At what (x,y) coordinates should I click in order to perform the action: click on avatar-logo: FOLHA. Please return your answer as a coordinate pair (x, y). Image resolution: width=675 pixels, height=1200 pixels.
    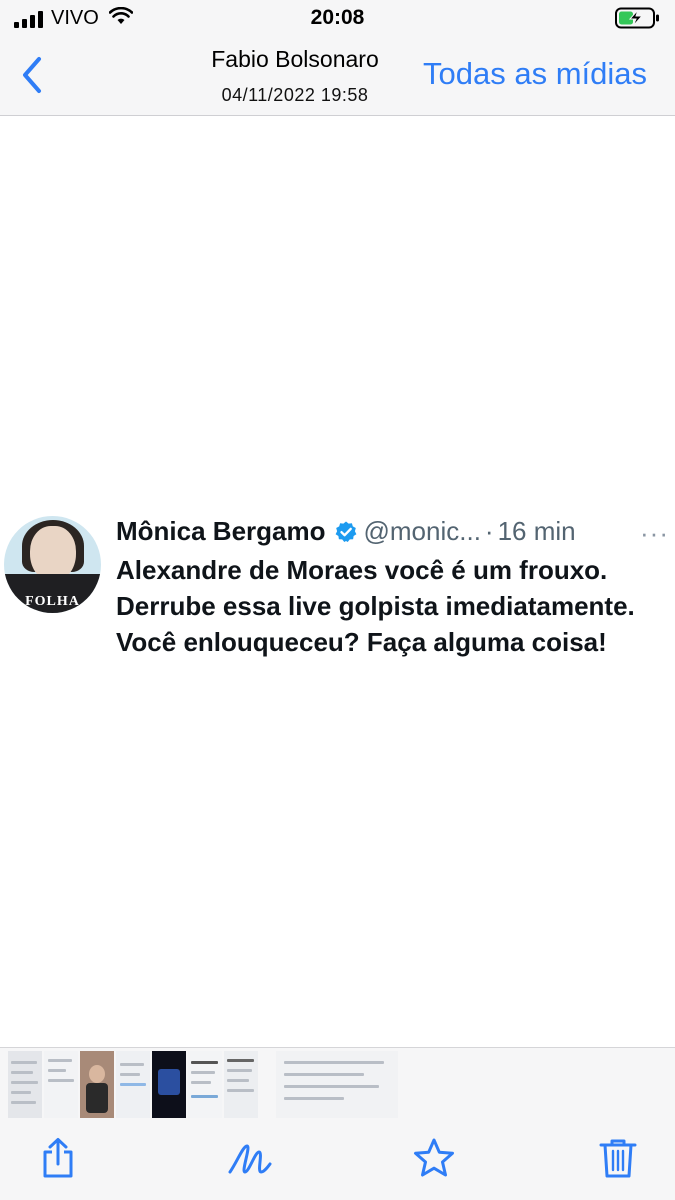
    Looking at the image, I should click on (52, 601).